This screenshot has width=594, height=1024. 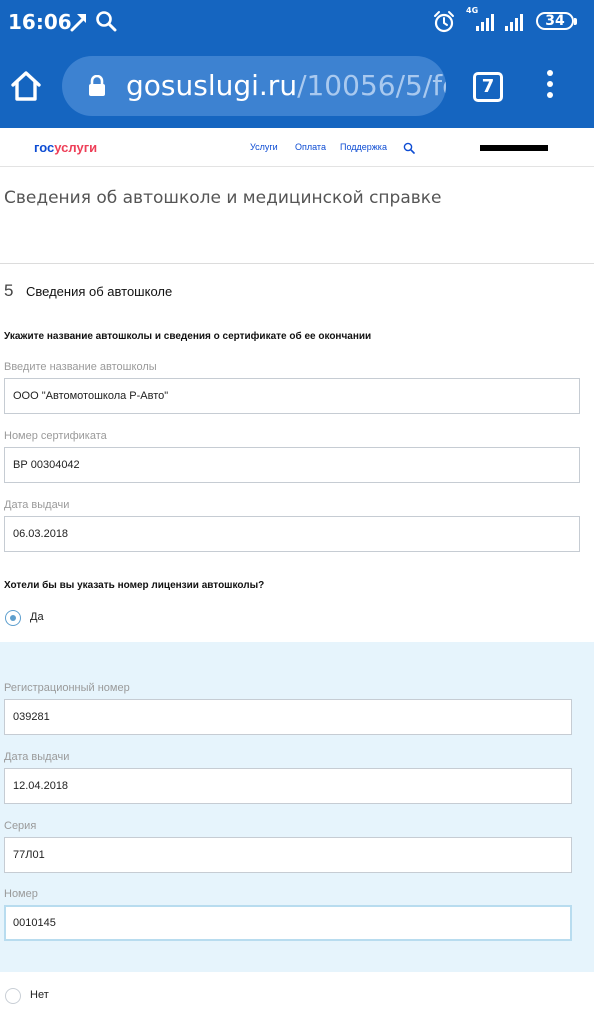 What do you see at coordinates (44, 147) in the screenshot?
I see `logo-part-gos: гос` at bounding box center [44, 147].